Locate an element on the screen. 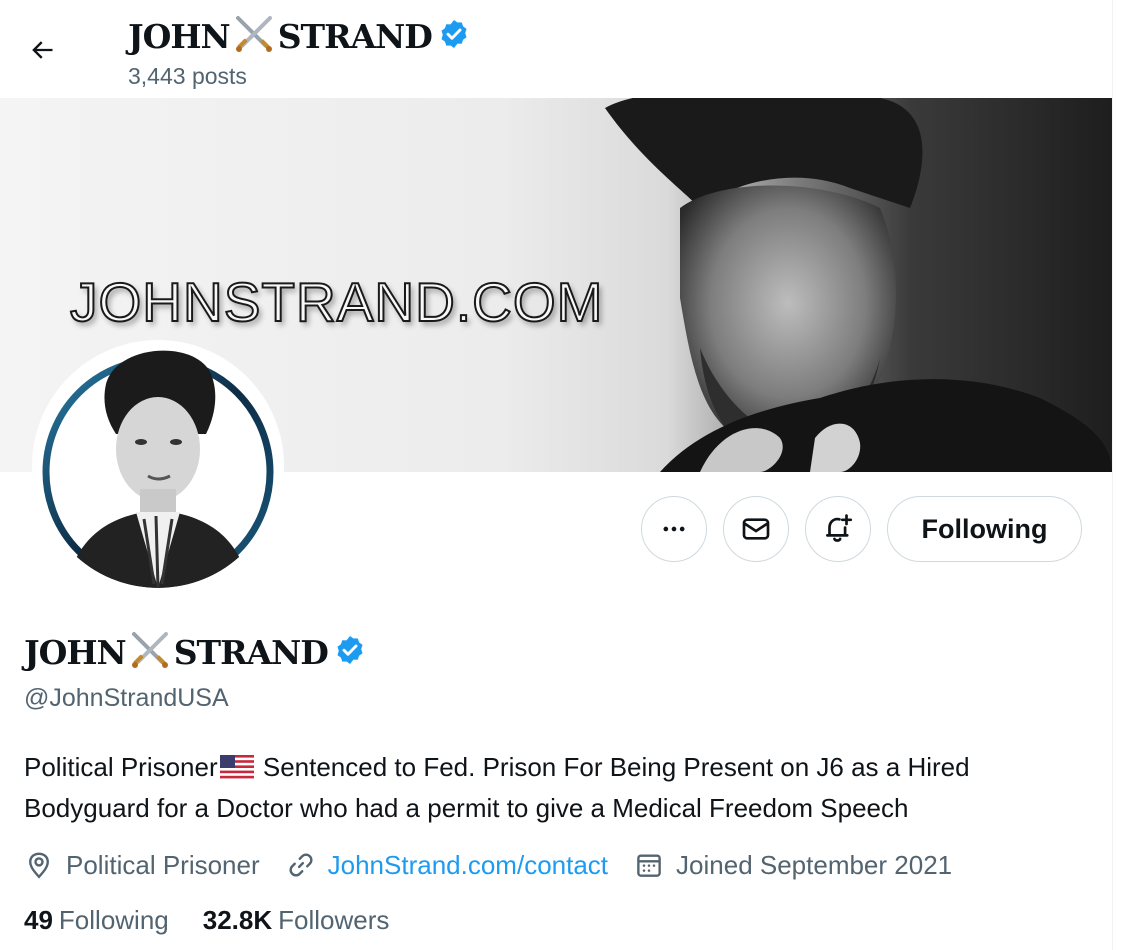 This screenshot has height=950, width=1126. website: JohnStrand.com/contact is located at coordinates (447, 865).